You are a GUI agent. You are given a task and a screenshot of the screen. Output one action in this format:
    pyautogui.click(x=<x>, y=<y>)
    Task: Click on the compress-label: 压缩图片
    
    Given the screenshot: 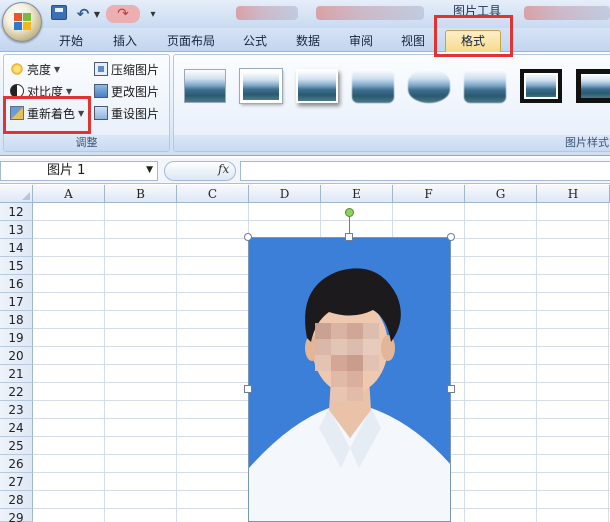 What is the action you would take?
    pyautogui.click(x=135, y=69)
    